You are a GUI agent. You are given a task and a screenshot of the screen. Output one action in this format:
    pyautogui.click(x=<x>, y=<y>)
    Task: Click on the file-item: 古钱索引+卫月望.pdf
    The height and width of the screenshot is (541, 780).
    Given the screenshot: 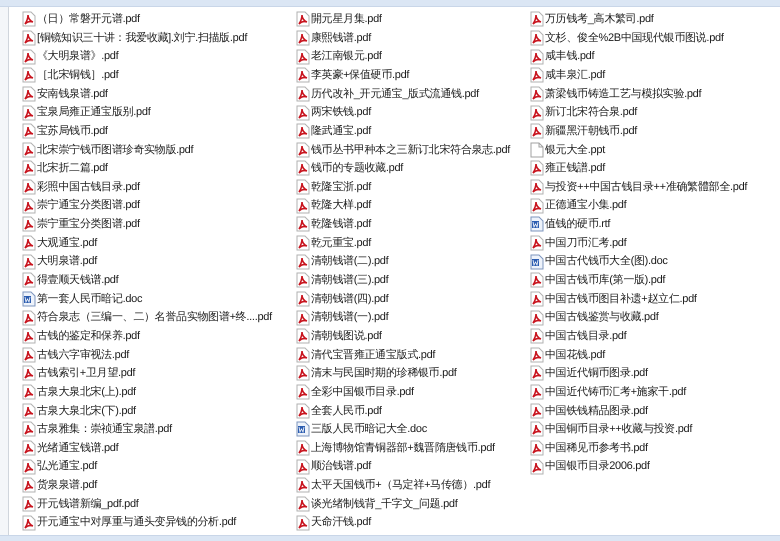 What is the action you would take?
    pyautogui.click(x=159, y=373)
    